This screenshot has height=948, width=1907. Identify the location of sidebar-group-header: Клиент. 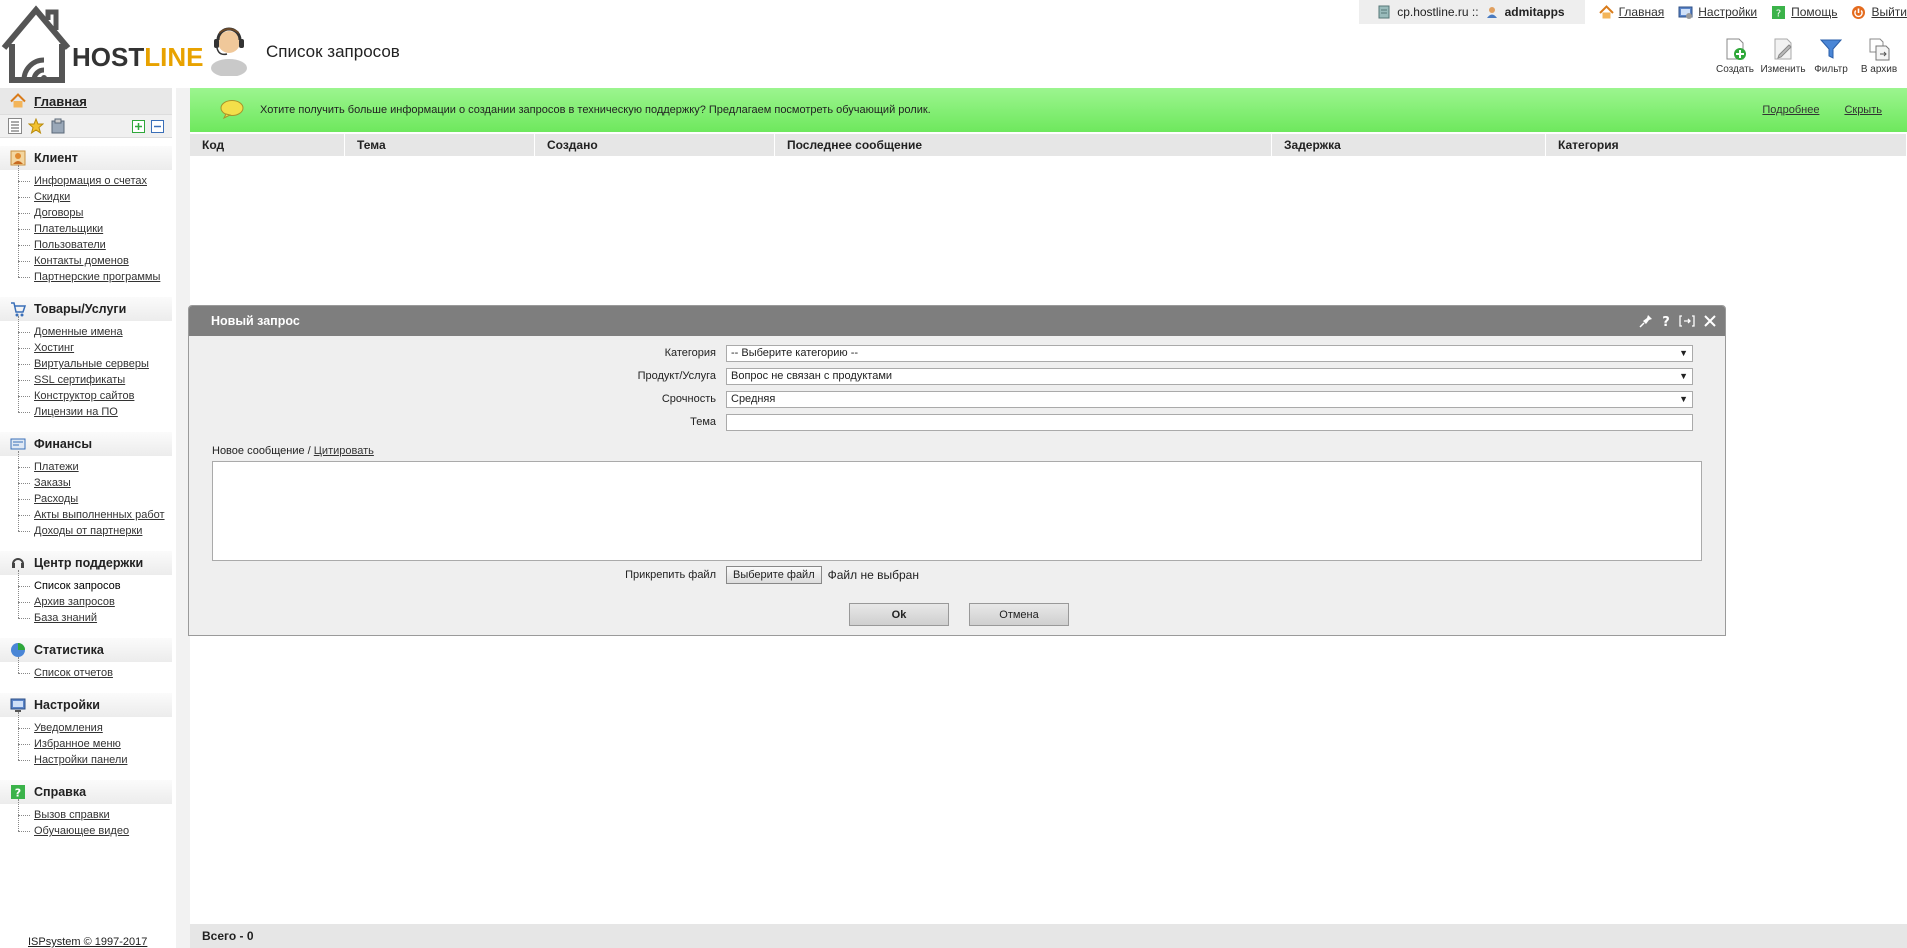
(86, 158).